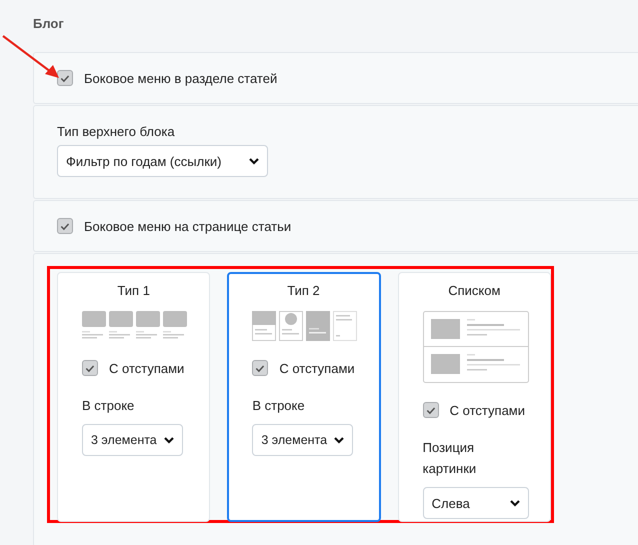 This screenshot has height=545, width=638. What do you see at coordinates (133, 291) in the screenshot?
I see `layout-title: Тип 1` at bounding box center [133, 291].